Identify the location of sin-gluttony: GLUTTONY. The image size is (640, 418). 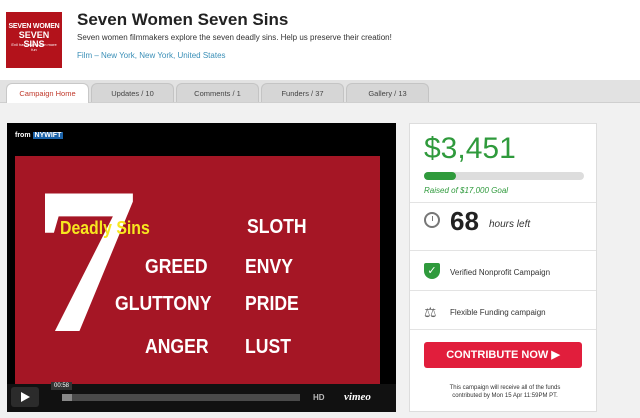
(163, 304).